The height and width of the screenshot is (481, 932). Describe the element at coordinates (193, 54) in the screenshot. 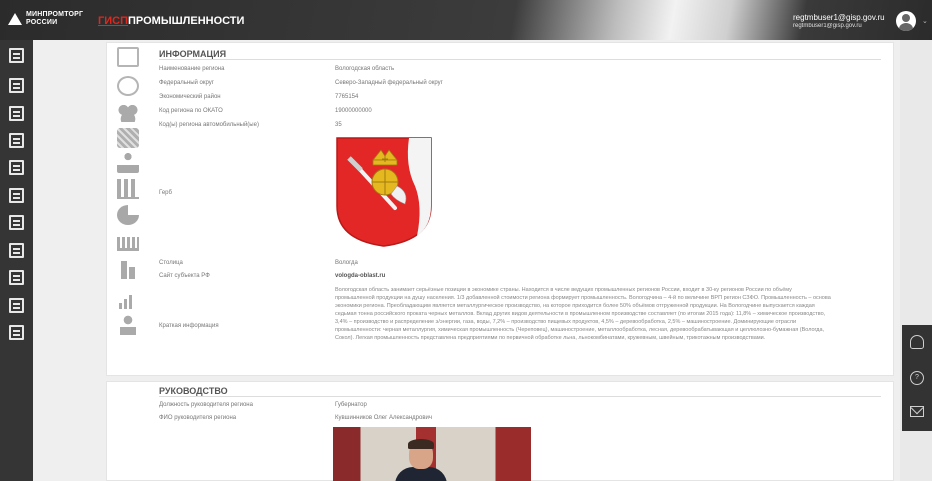

I see `info-section-title: ИНФОРМАЦИЯ` at that location.